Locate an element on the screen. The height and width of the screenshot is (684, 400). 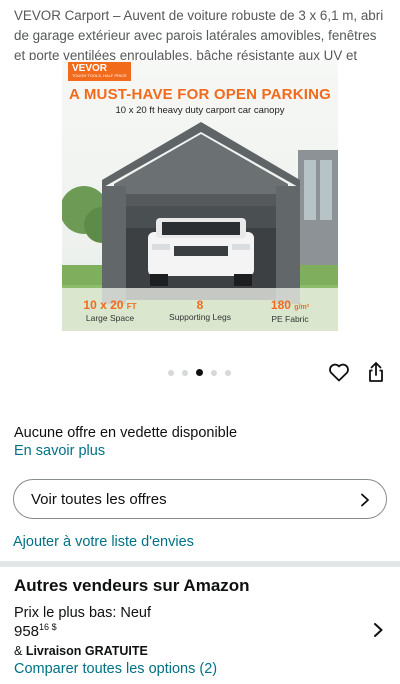
carousel-indicator is located at coordinates (199, 372).